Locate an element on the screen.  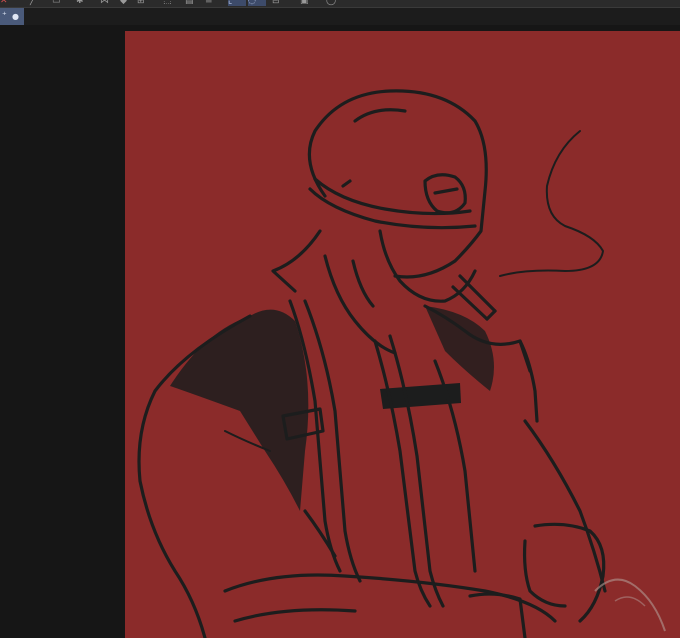
close-icon: ✕ is located at coordinates (5, 3).